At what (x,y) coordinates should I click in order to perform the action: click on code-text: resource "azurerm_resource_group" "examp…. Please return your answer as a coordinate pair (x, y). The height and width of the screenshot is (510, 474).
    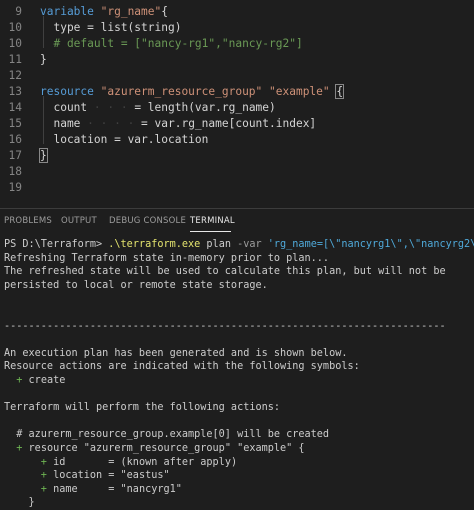
    Looking at the image, I should click on (192, 92).